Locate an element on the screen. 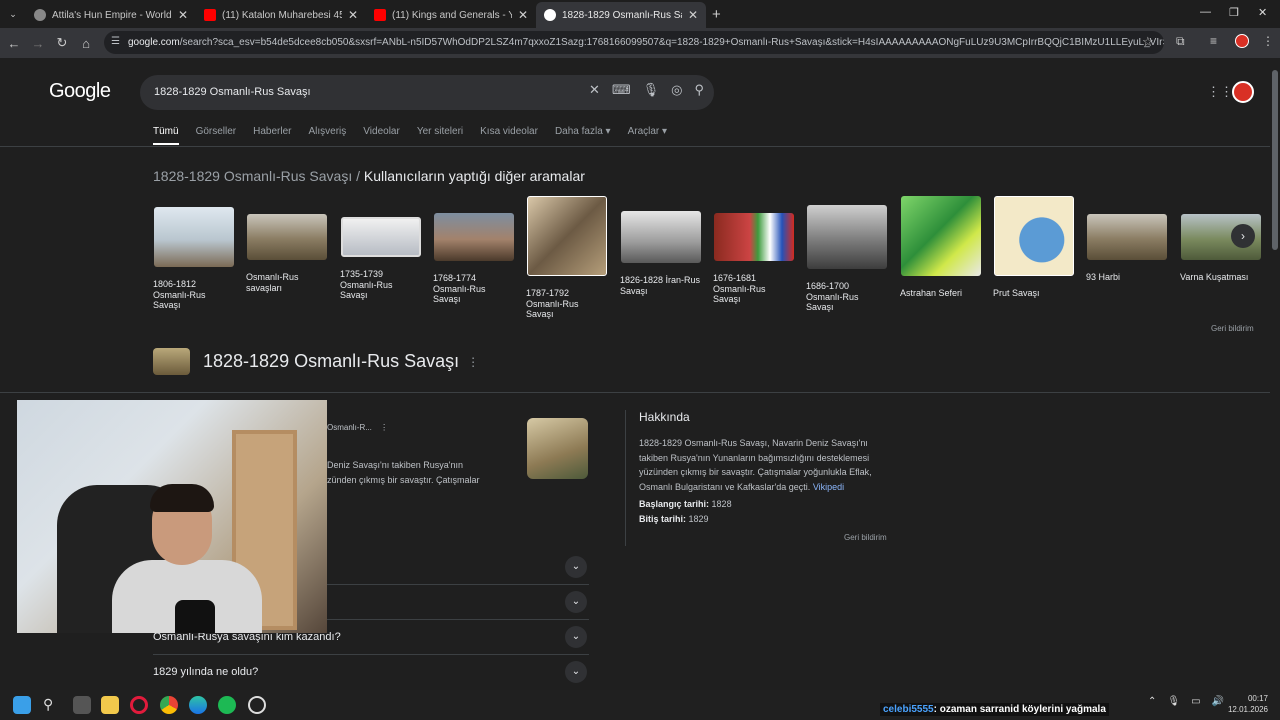 Image resolution: width=1280 pixels, height=720 pixels. scrollbar is located at coordinates (1275, 374).